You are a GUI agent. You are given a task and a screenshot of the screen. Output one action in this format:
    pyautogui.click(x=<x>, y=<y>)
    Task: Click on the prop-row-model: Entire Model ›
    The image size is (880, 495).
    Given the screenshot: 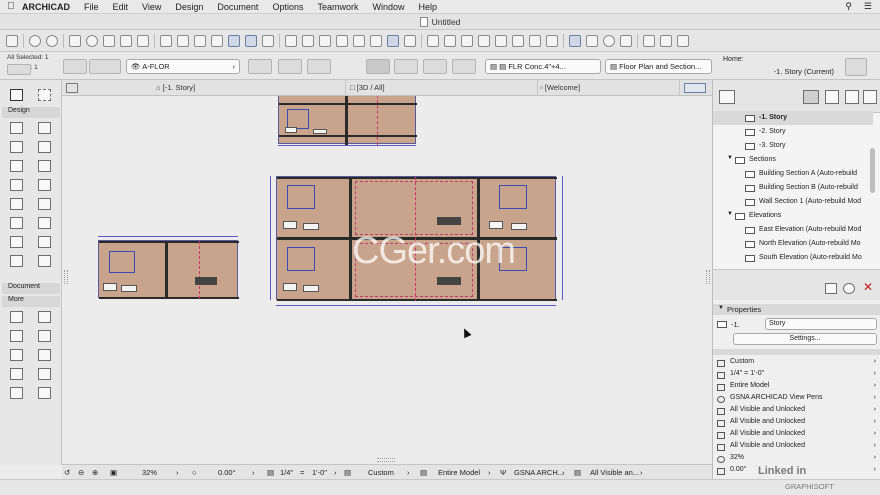 What is the action you would take?
    pyautogui.click(x=796, y=388)
    